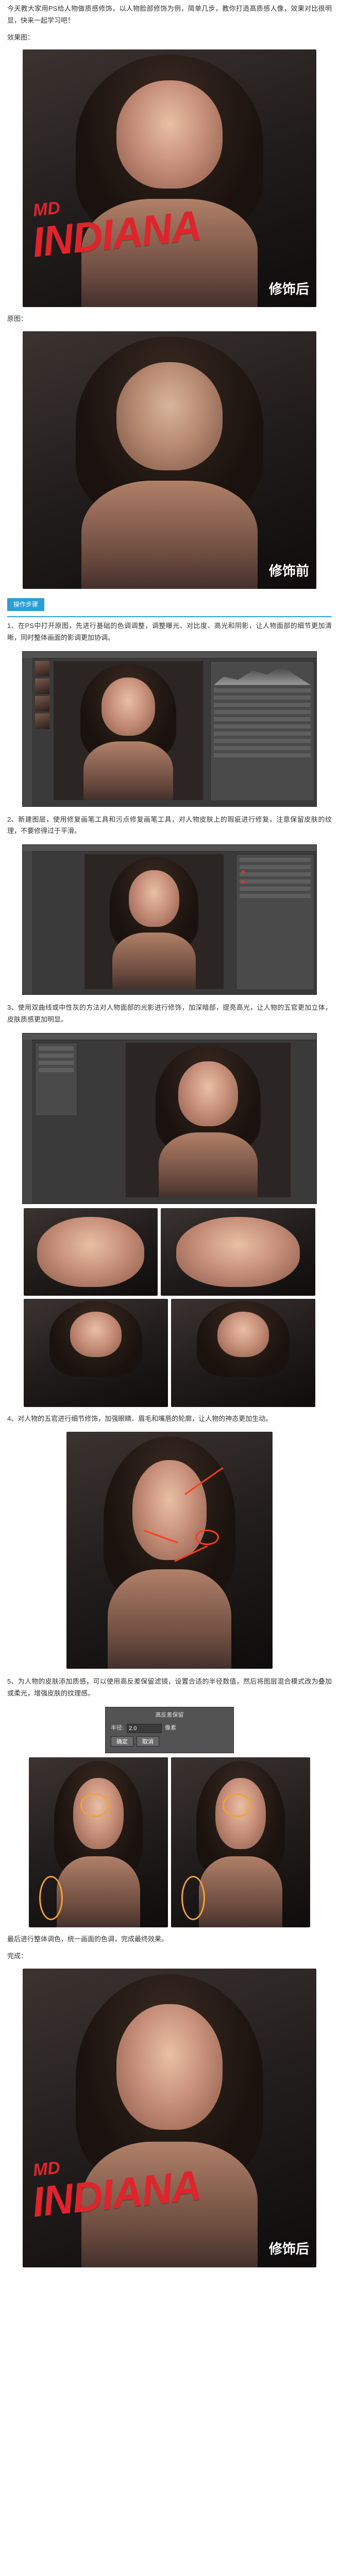 Image resolution: width=339 pixels, height=2576 pixels. I want to click on photoshop-window-step2, so click(169, 919).